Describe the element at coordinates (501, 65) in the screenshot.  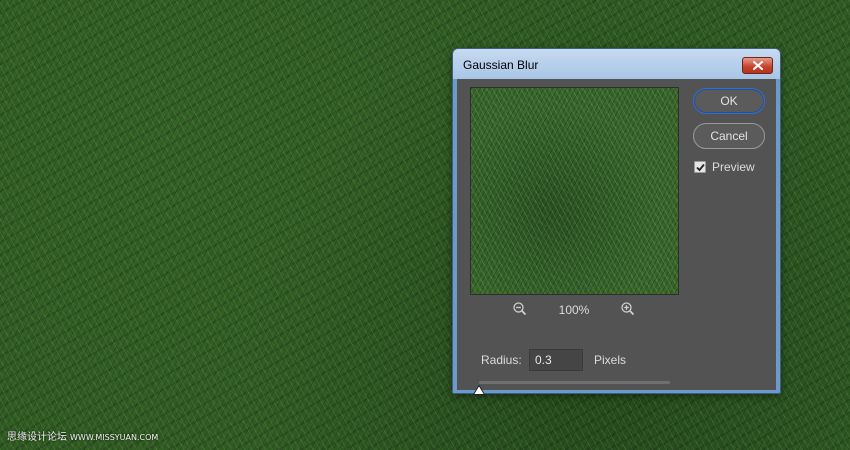
I see `dialog-title: Gaussian Blur` at that location.